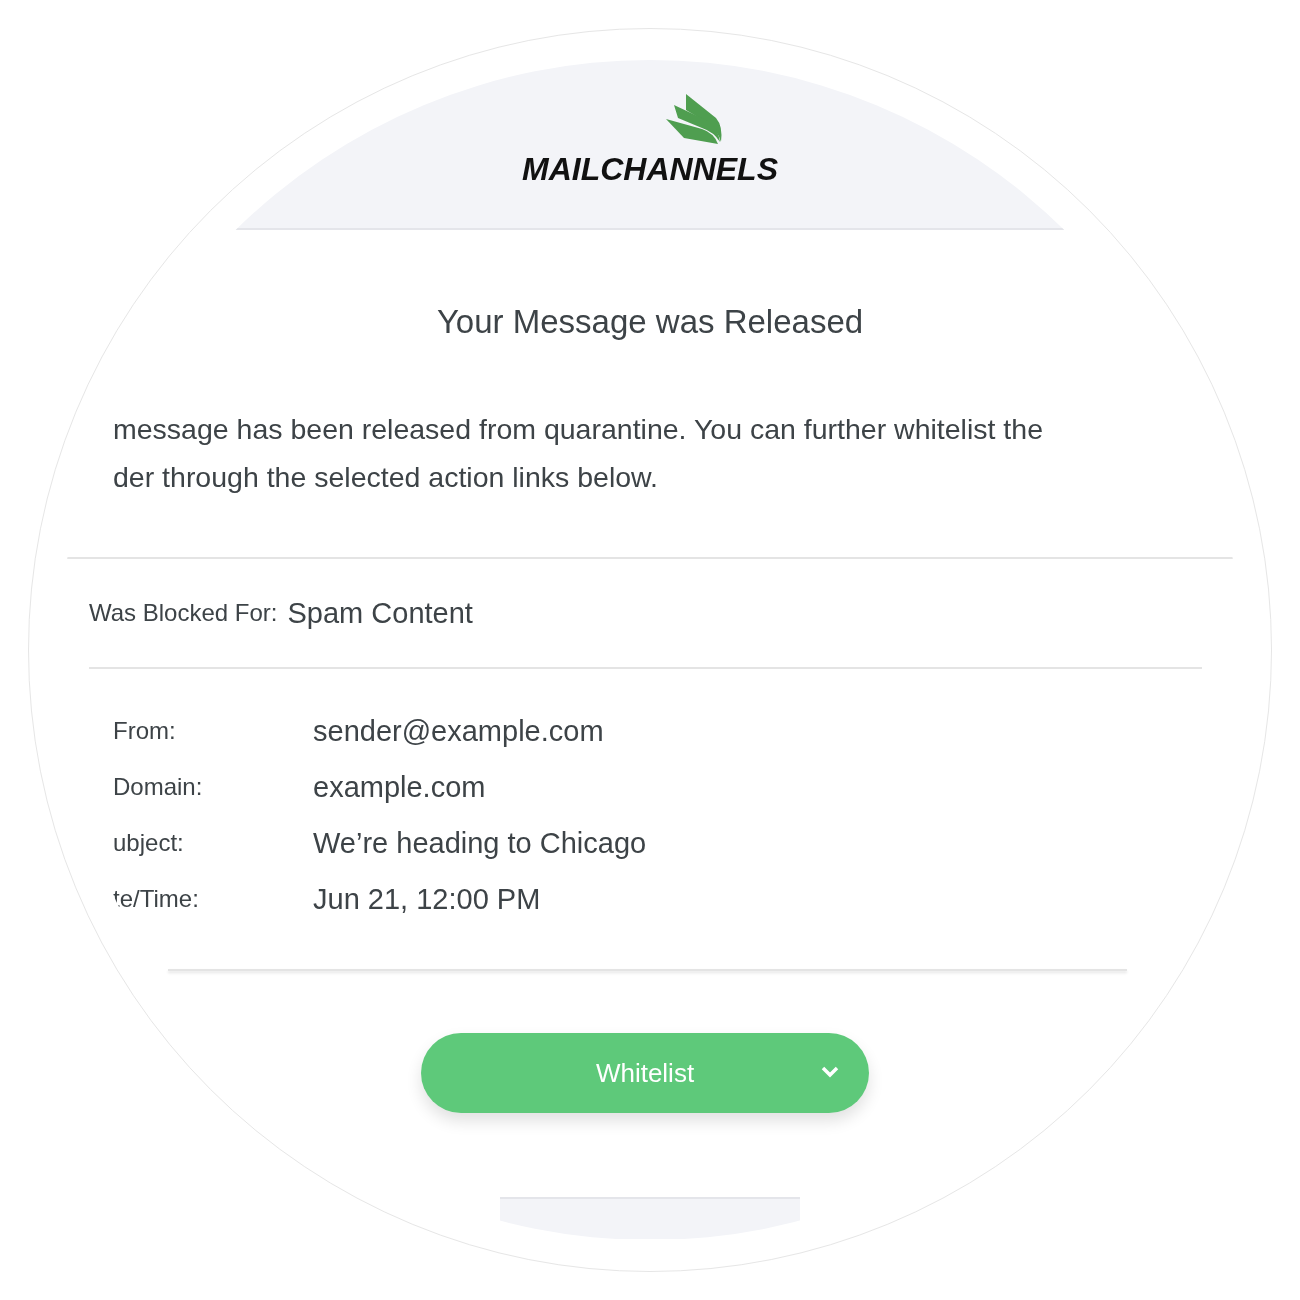 The image size is (1300, 1300). What do you see at coordinates (480, 843) in the screenshot?
I see `detail-value: We’re heading to Chicago` at bounding box center [480, 843].